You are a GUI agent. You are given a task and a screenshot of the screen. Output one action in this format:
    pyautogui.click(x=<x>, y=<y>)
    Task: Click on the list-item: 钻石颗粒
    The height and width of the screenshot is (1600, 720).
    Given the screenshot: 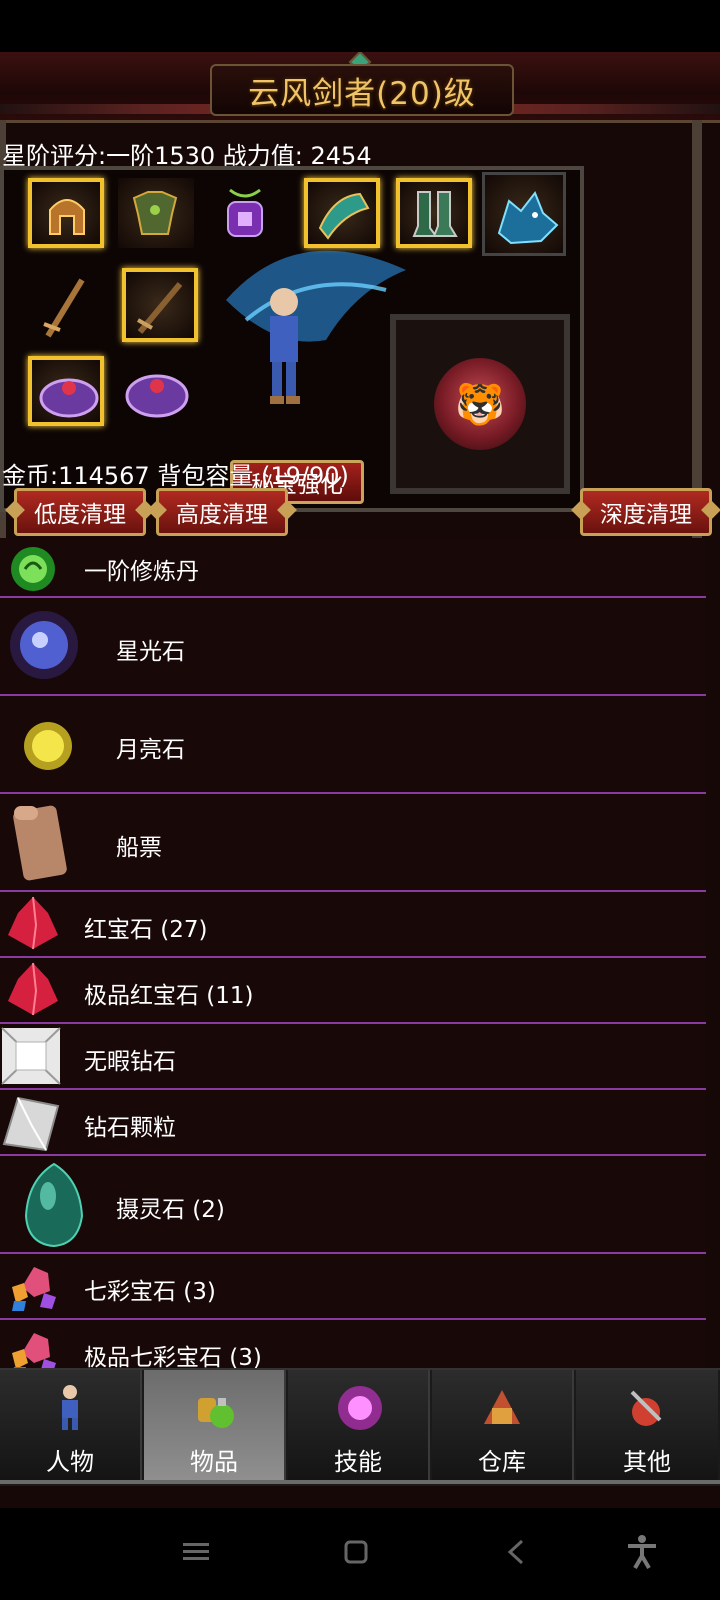 What is the action you would take?
    pyautogui.click(x=353, y=1123)
    